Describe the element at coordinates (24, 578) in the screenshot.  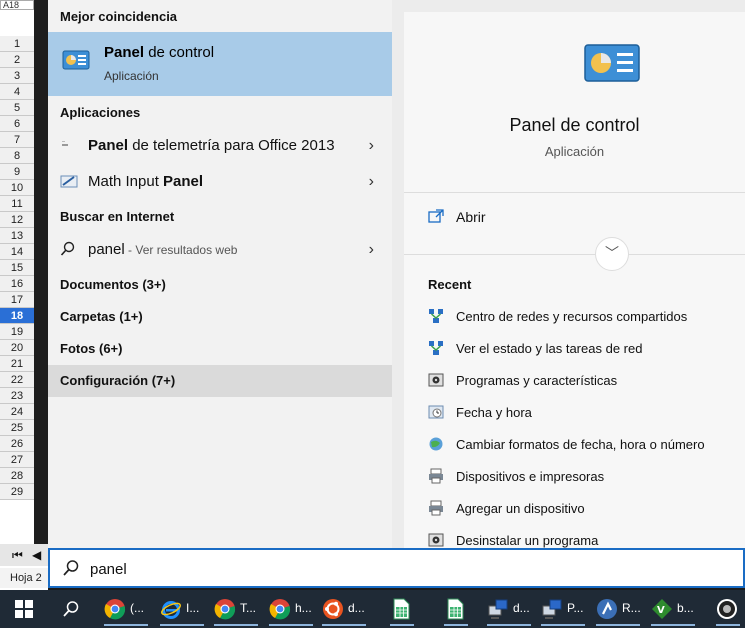
I see `sheet-tab: Hoja 2` at that location.